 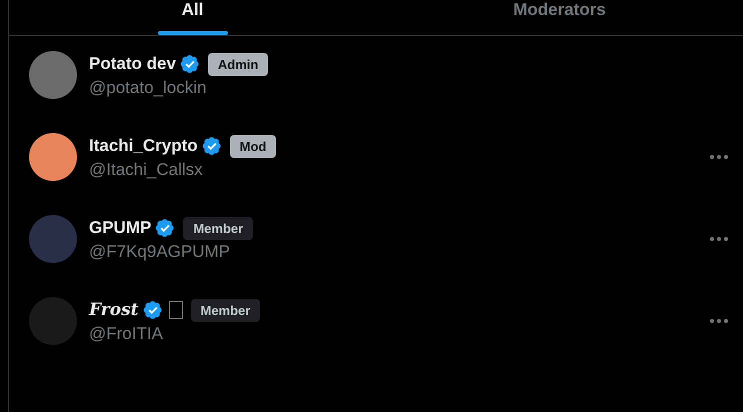 What do you see at coordinates (126, 334) in the screenshot?
I see `user-handle: @FroITIA` at bounding box center [126, 334].